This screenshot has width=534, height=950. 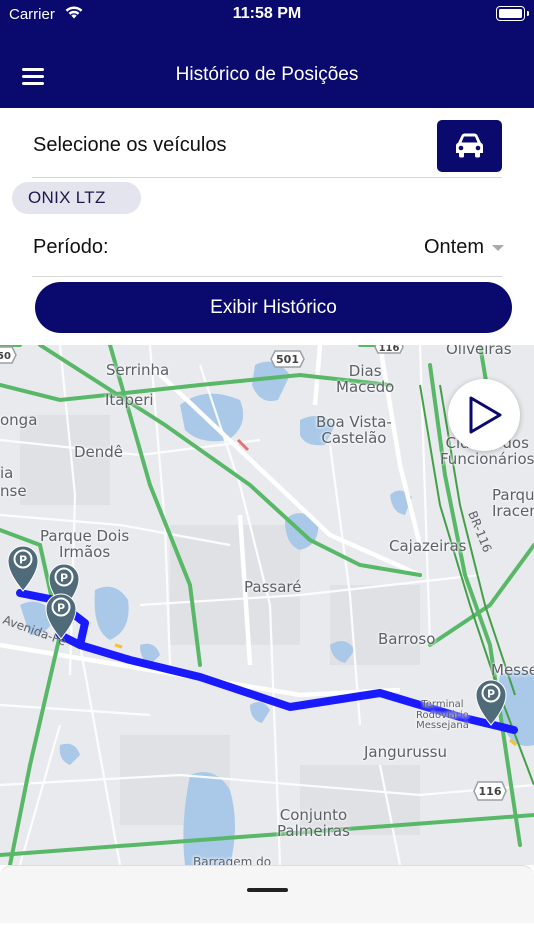 What do you see at coordinates (479, 351) in the screenshot?
I see `map-label-oliveiras: Oliveiras` at bounding box center [479, 351].